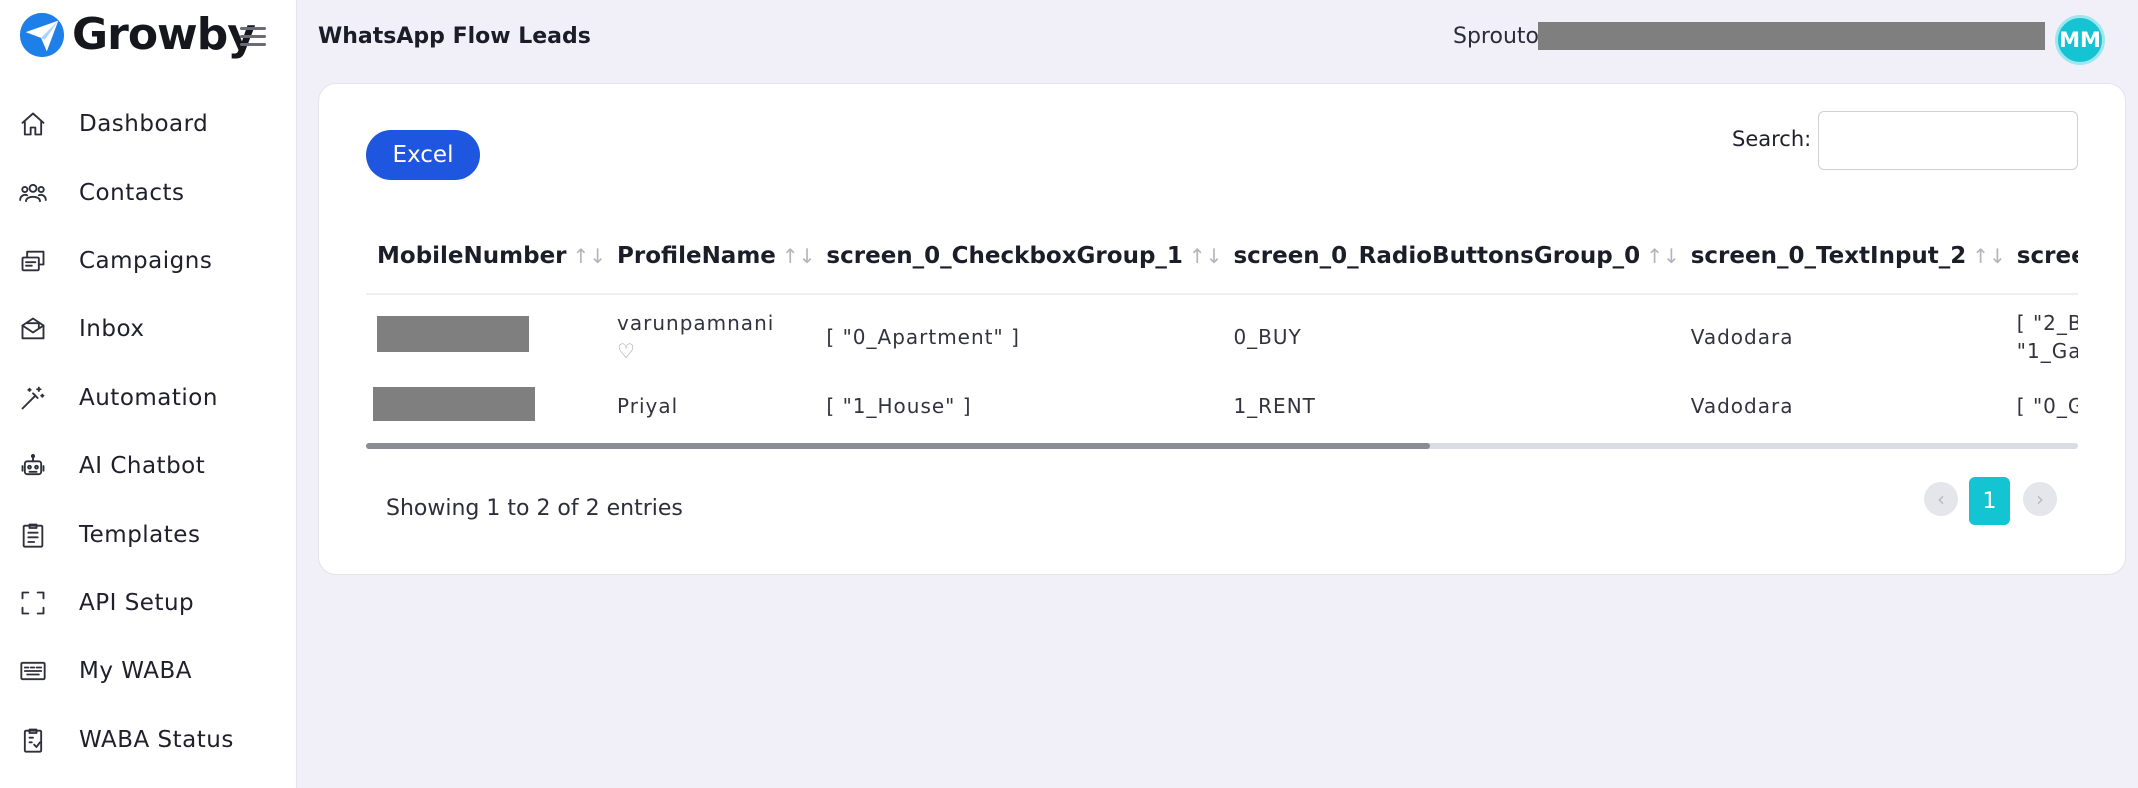  What do you see at coordinates (142, 466) in the screenshot?
I see `sidebar-item-label: AI Chatbot` at bounding box center [142, 466].